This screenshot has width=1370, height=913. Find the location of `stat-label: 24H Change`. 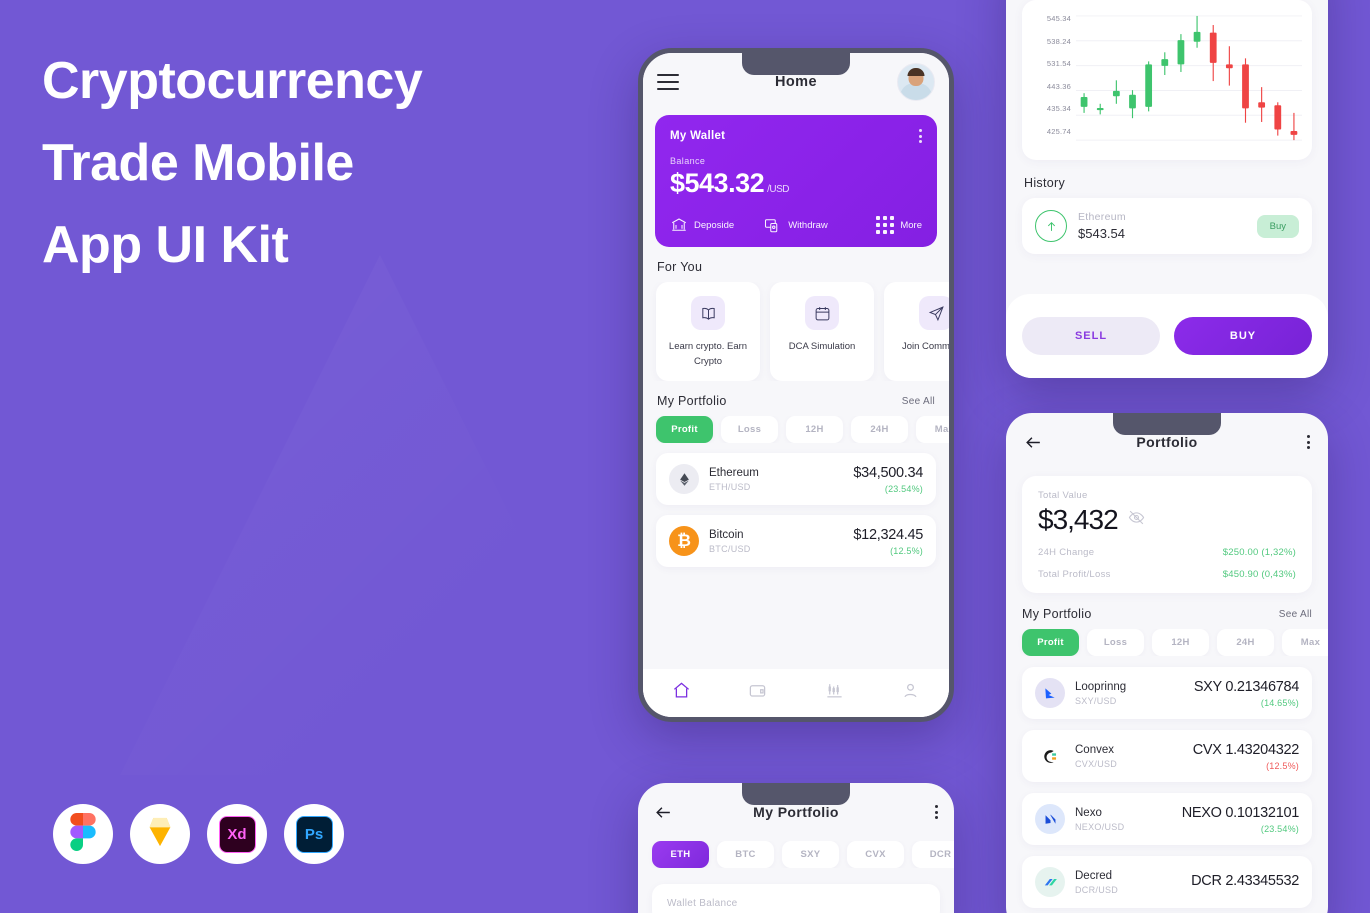

stat-label: 24H Change is located at coordinates (1066, 552).